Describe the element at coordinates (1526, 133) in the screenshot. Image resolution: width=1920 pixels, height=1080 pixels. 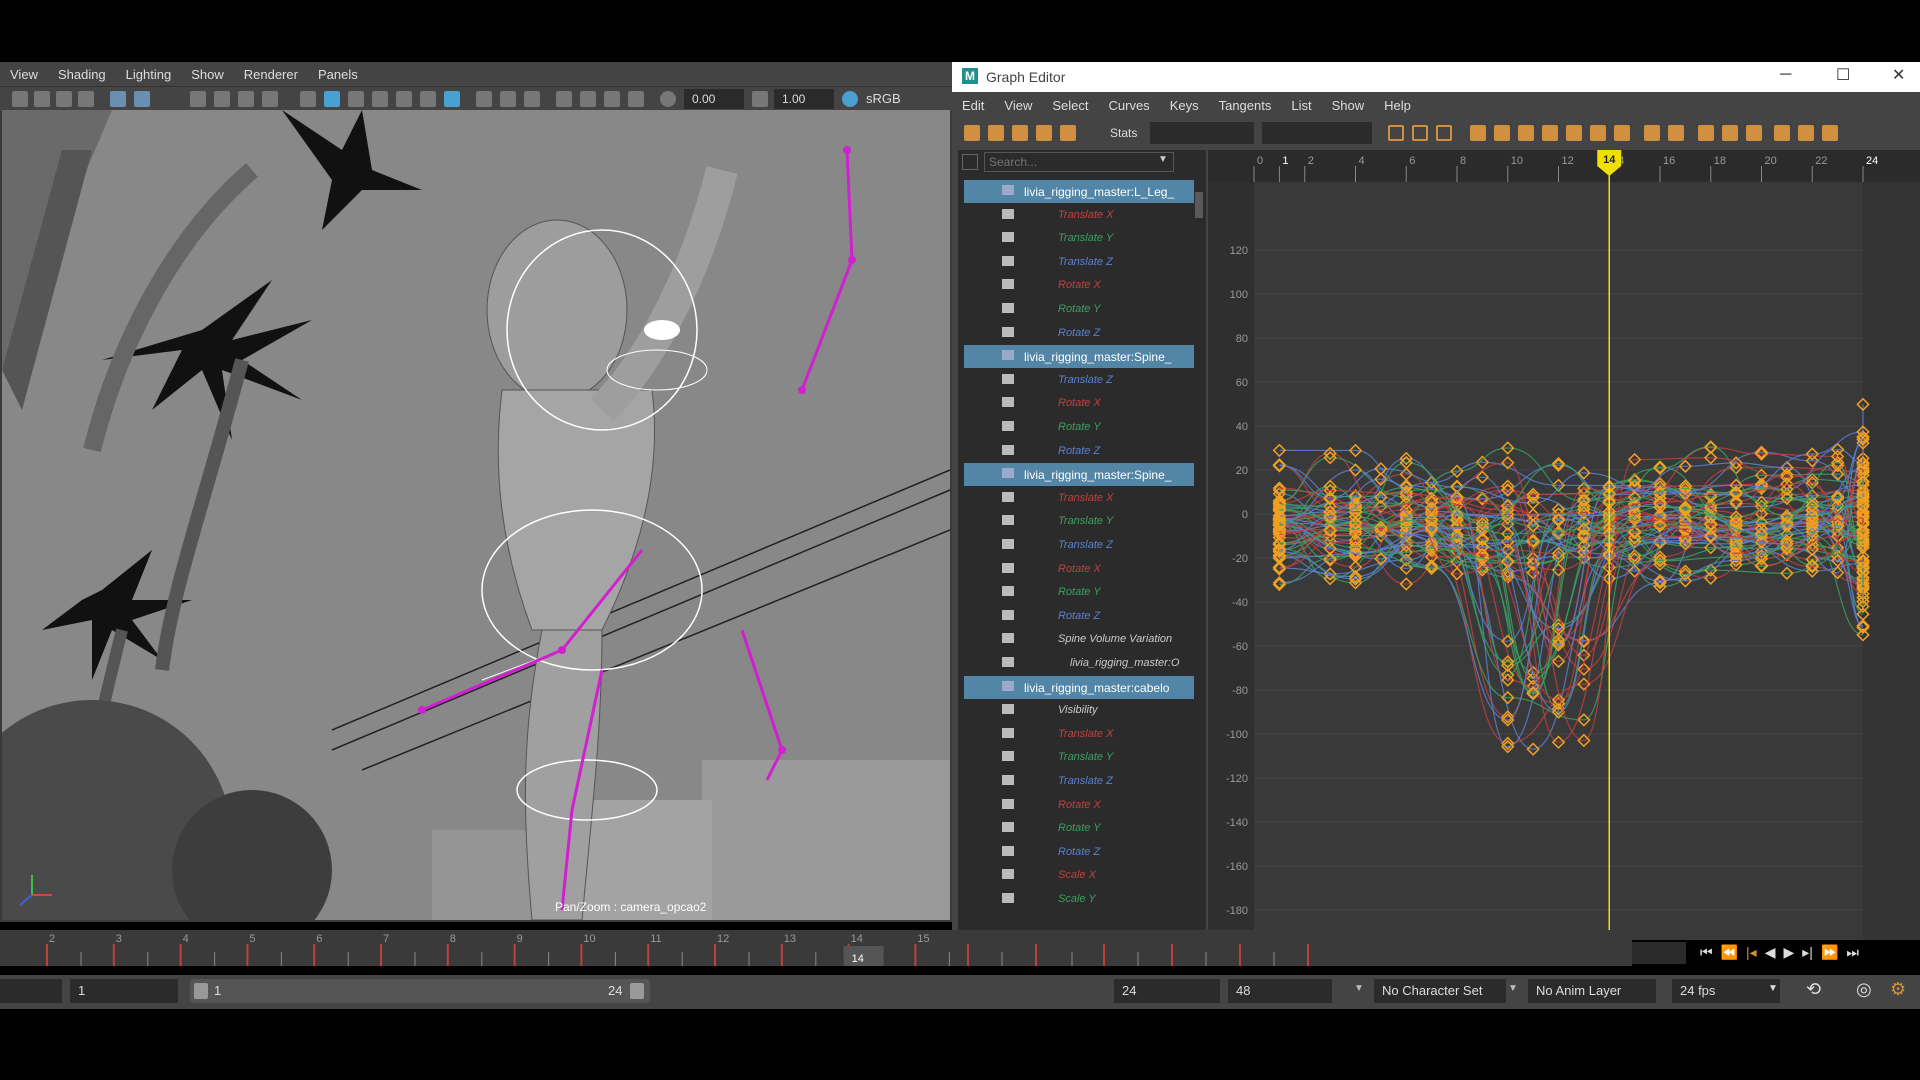
I see `clamped-tangent-icon` at that location.